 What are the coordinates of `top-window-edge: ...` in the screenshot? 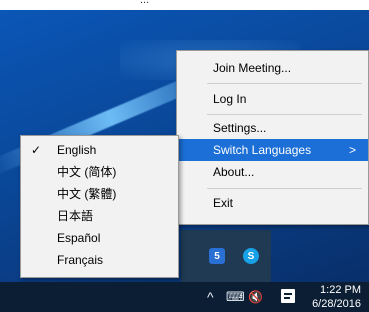 It's located at (184, 5).